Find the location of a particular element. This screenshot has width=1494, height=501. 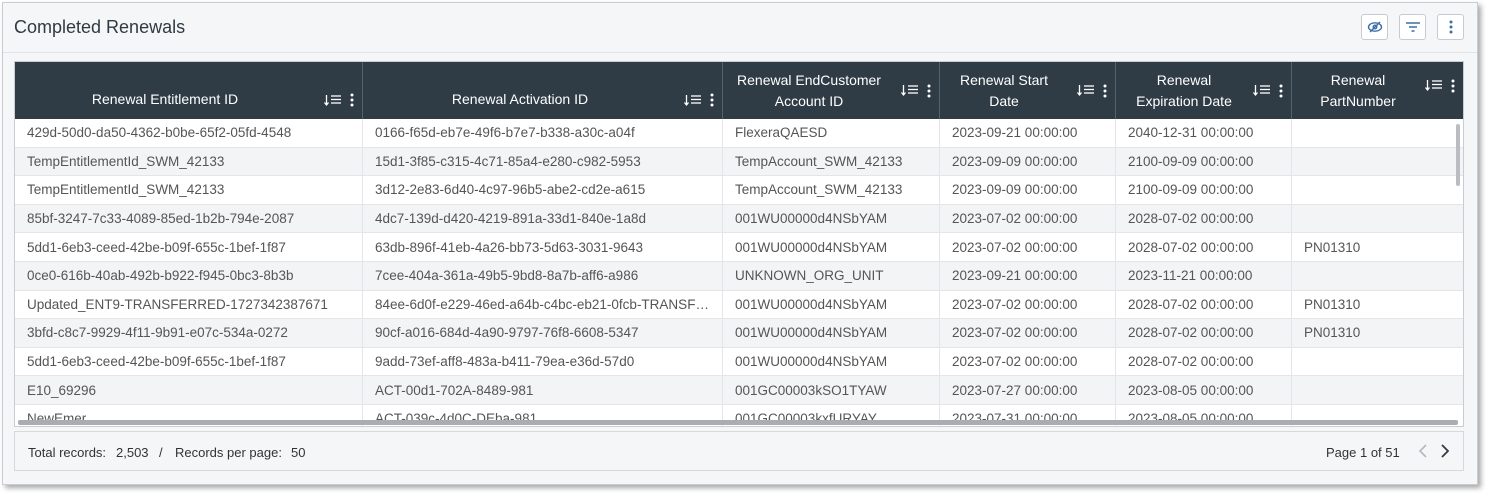

cell-text: 2023-11-21 00:00:00 is located at coordinates (1190, 276).